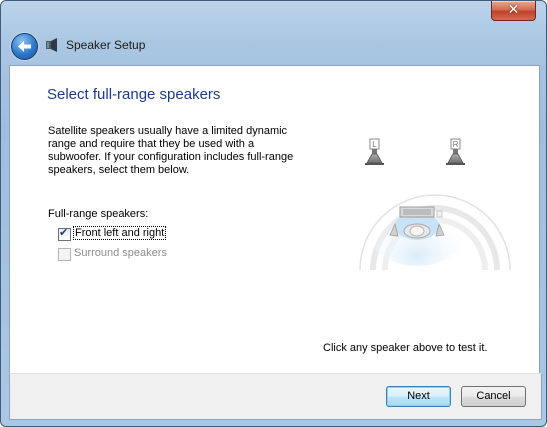  Describe the element at coordinates (493, 396) in the screenshot. I see `cancel-button: Cancel` at that location.